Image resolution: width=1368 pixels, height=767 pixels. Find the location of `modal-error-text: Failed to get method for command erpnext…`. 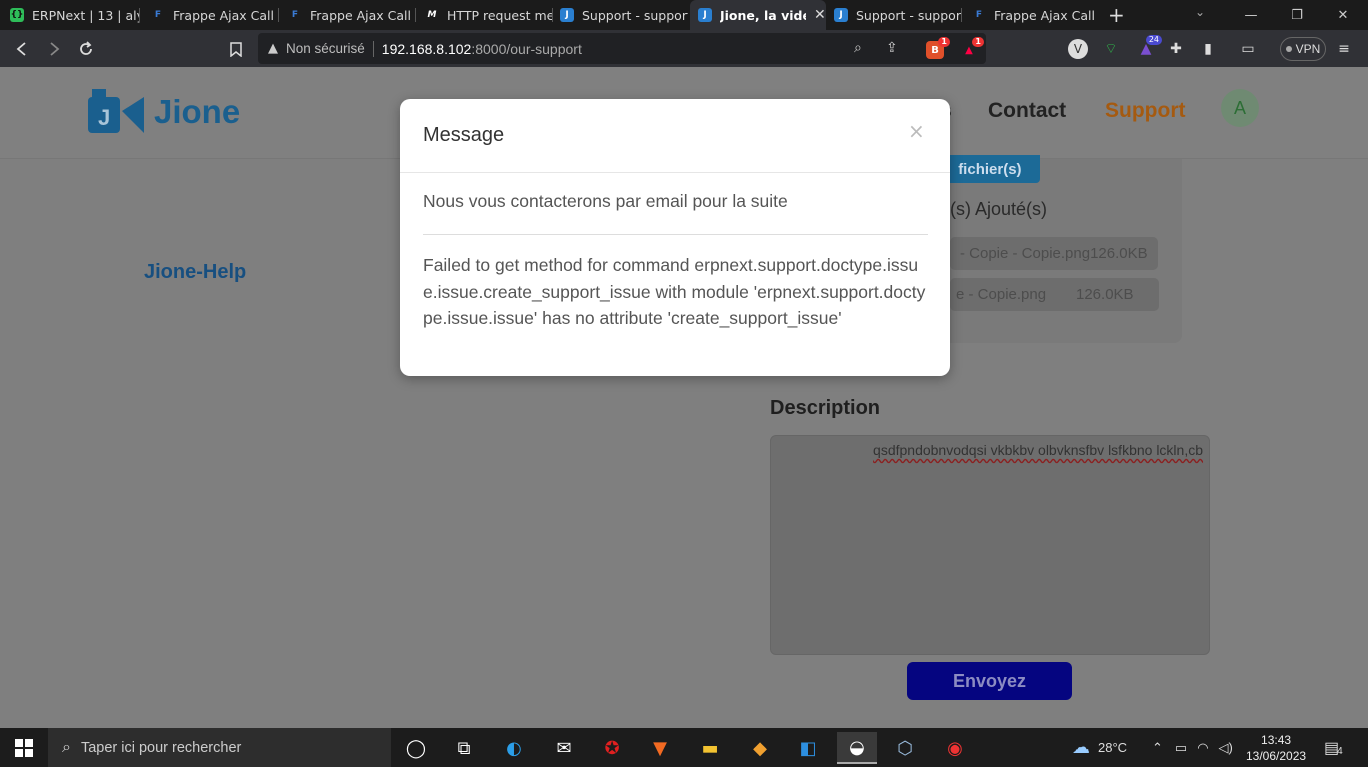

modal-error-text: Failed to get method for command erpnext… is located at coordinates (674, 291).